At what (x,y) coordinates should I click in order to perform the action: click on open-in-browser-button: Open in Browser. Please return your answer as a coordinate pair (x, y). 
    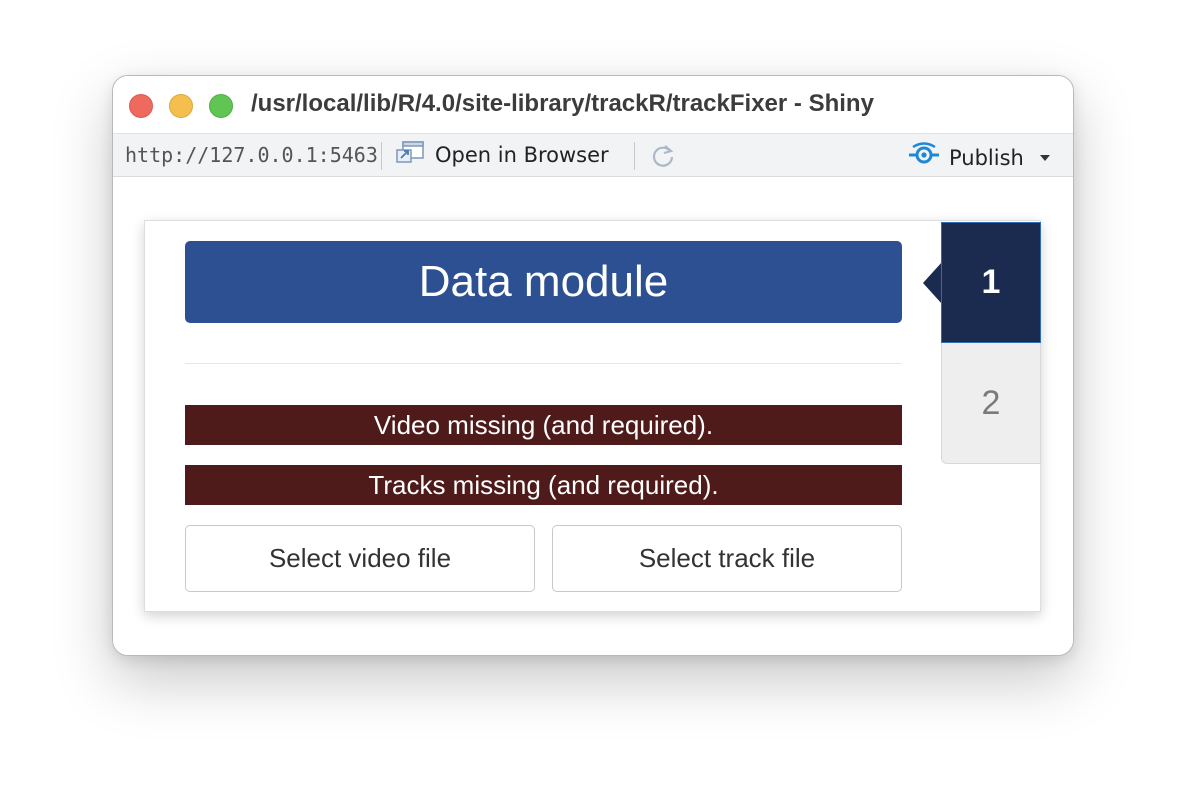
    Looking at the image, I should click on (502, 155).